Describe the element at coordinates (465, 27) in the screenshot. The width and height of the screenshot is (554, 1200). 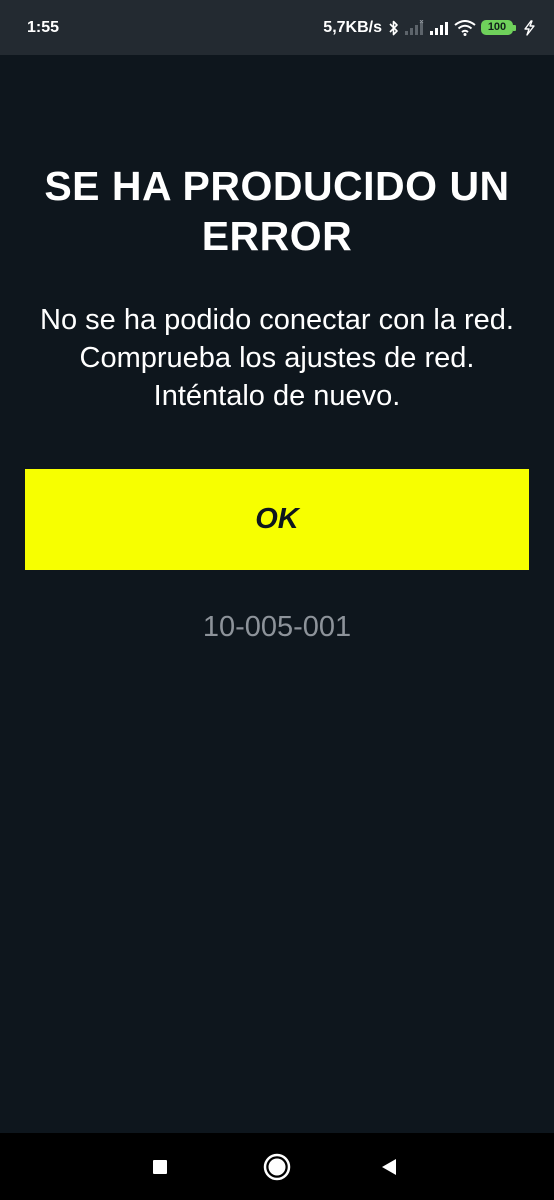
I see `wifi-icon` at that location.